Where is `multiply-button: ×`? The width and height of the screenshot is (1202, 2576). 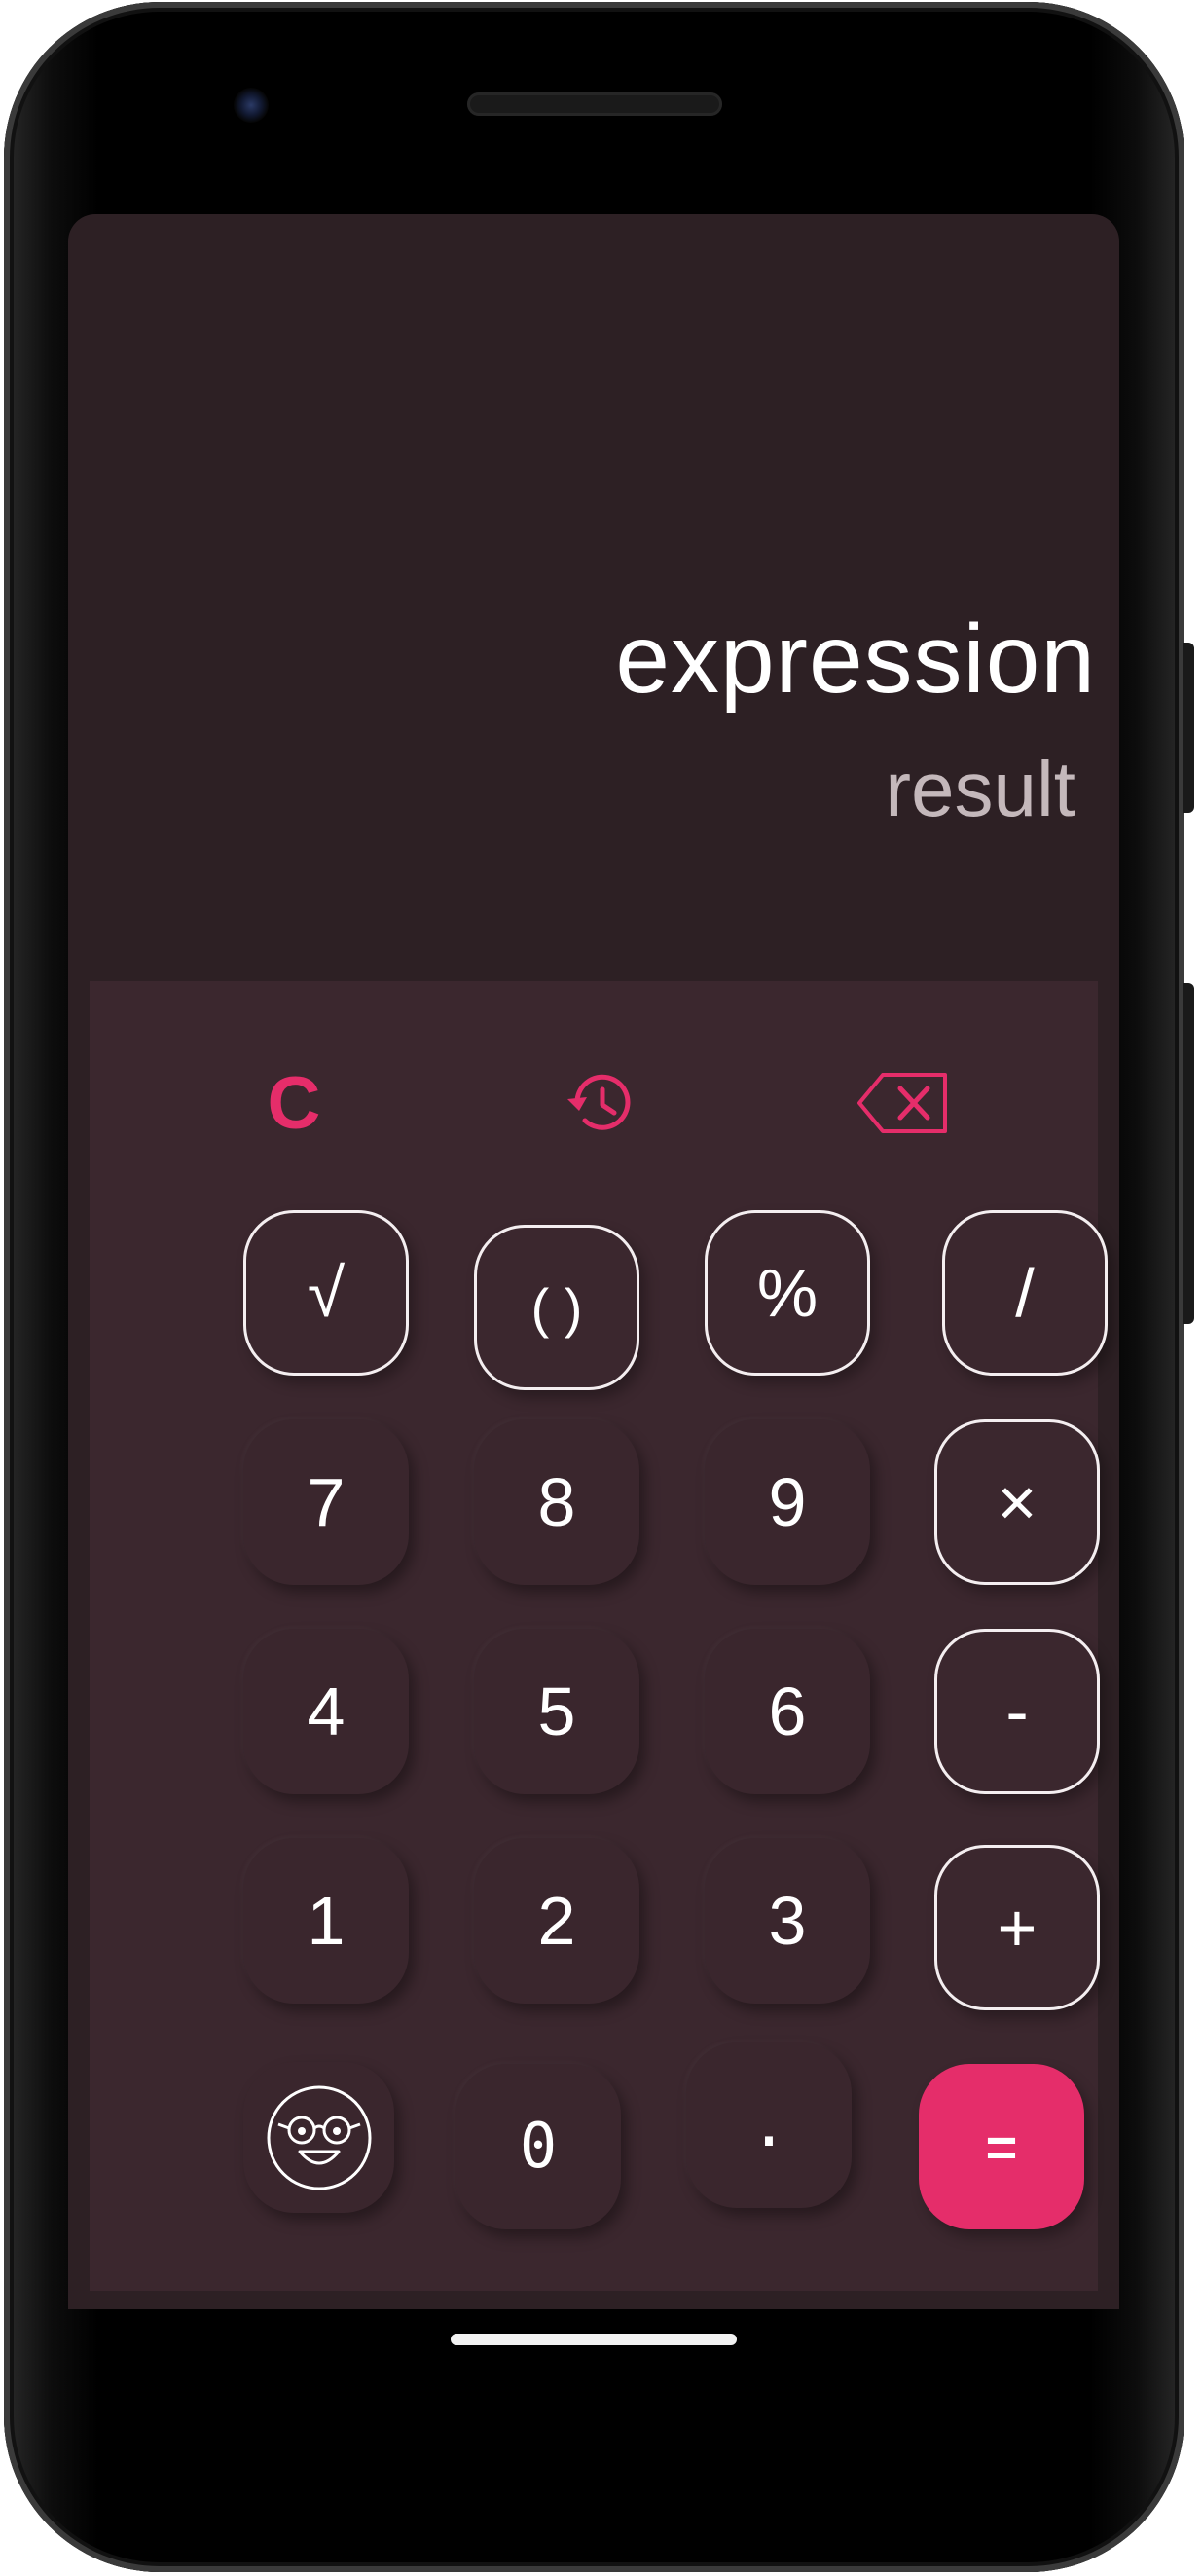
multiply-button: × is located at coordinates (1017, 1502).